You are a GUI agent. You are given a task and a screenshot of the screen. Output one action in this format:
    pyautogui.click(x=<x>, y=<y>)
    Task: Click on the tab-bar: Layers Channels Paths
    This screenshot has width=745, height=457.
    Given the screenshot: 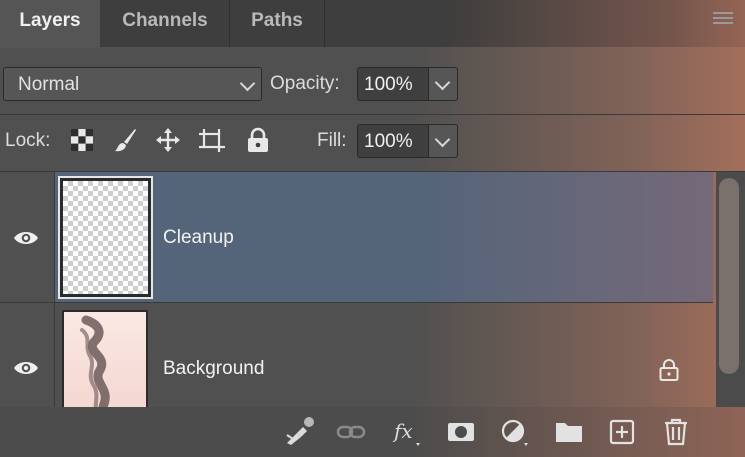 What is the action you would take?
    pyautogui.click(x=372, y=24)
    